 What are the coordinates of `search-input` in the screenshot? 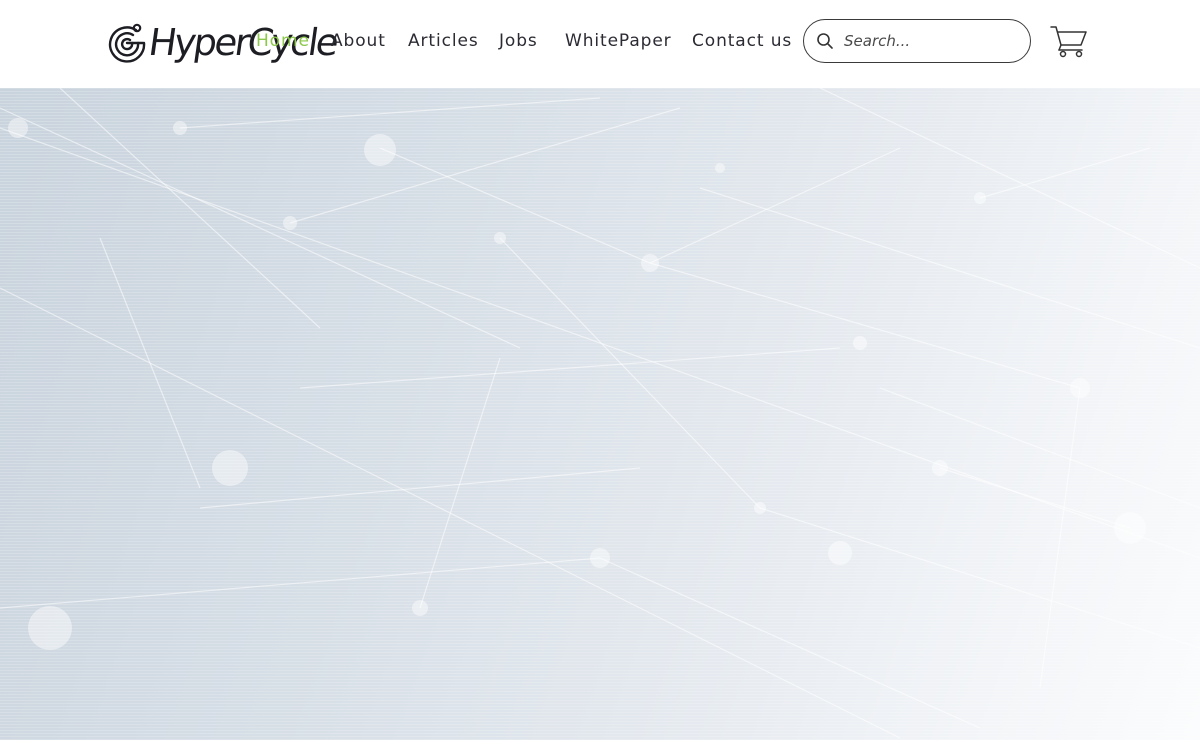 It's located at (933, 41).